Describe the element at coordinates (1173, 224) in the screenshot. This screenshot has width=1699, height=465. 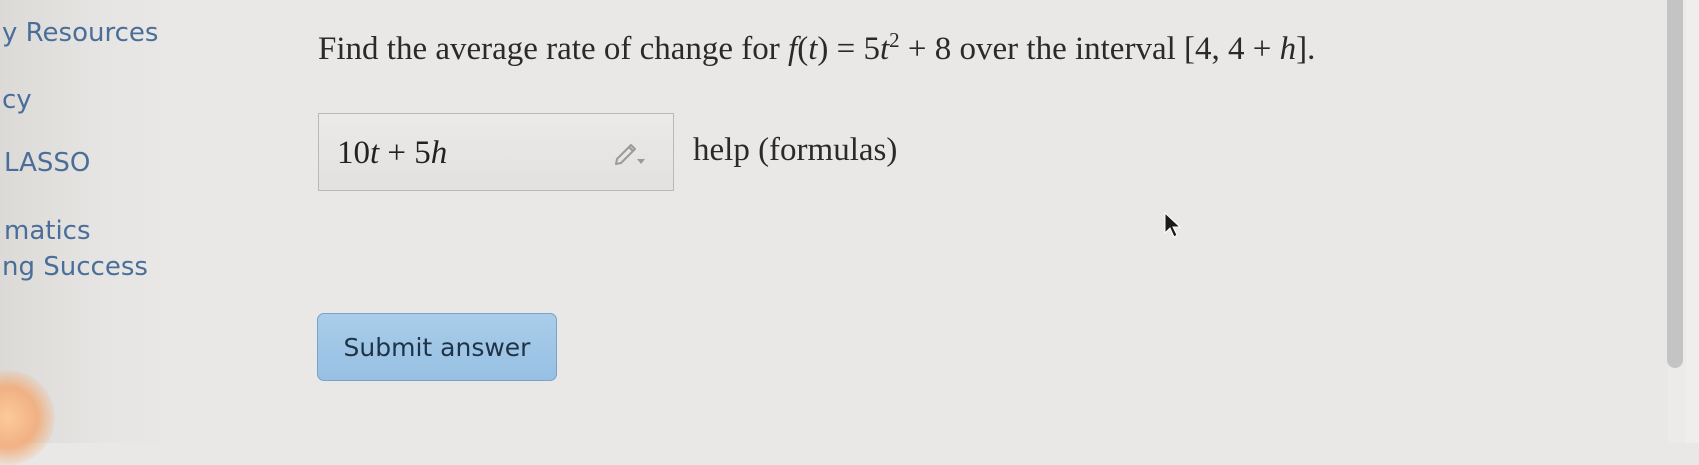
I see `cursor-icon` at that location.